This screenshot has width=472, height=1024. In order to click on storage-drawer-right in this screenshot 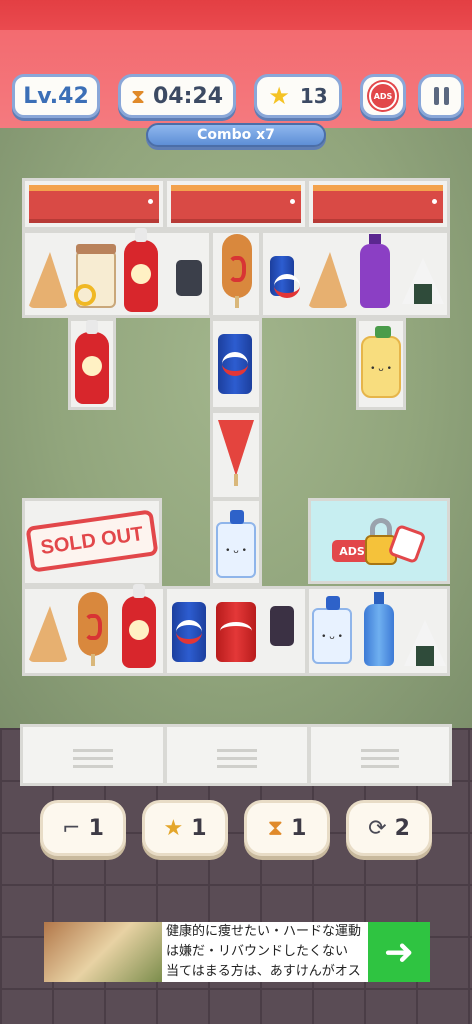, I will do `click(380, 755)`.